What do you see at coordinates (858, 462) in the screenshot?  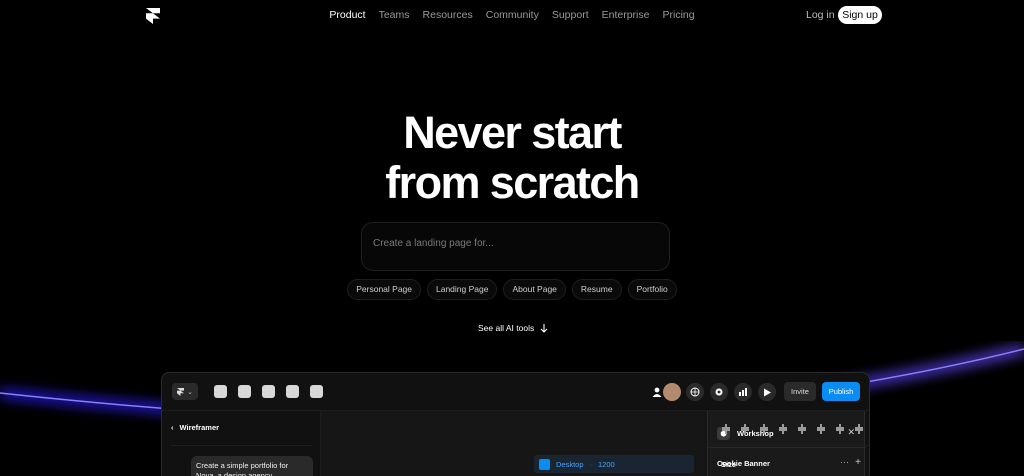 I see `add-icon: +` at bounding box center [858, 462].